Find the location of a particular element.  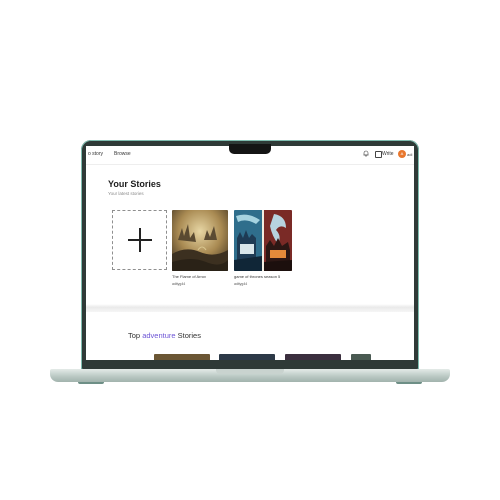

notification-bell-icon is located at coordinates (366, 153).